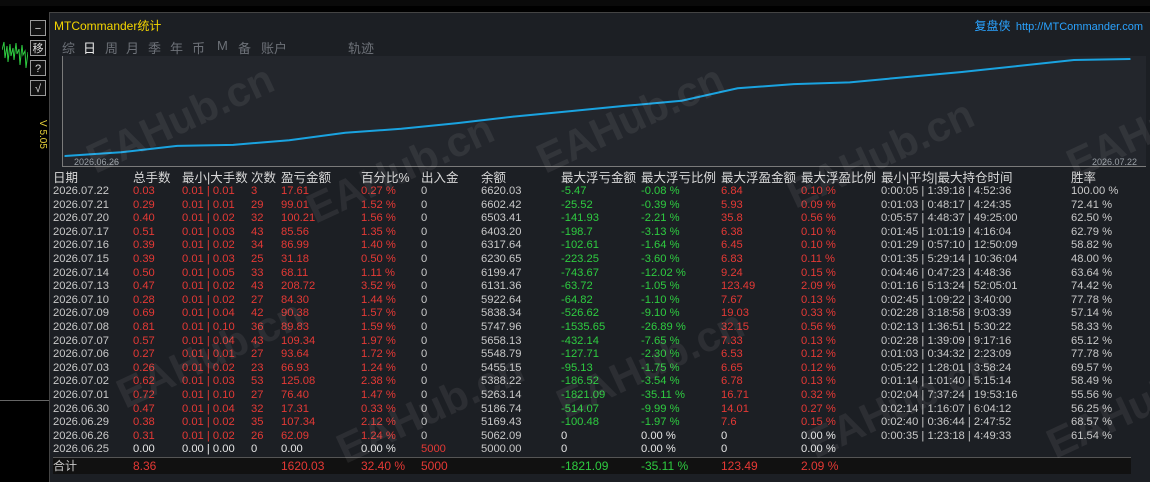 The width and height of the screenshot is (1150, 482). Describe the element at coordinates (93, 465) in the screenshot. I see `total-date: 合计` at that location.